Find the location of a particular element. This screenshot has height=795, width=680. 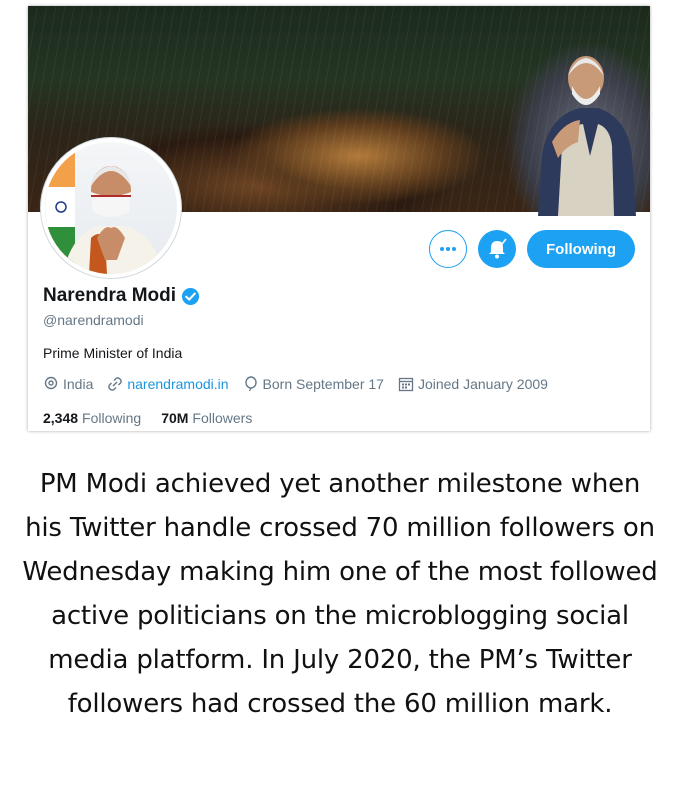

birthday-text: Born September 17 is located at coordinates (323, 384).